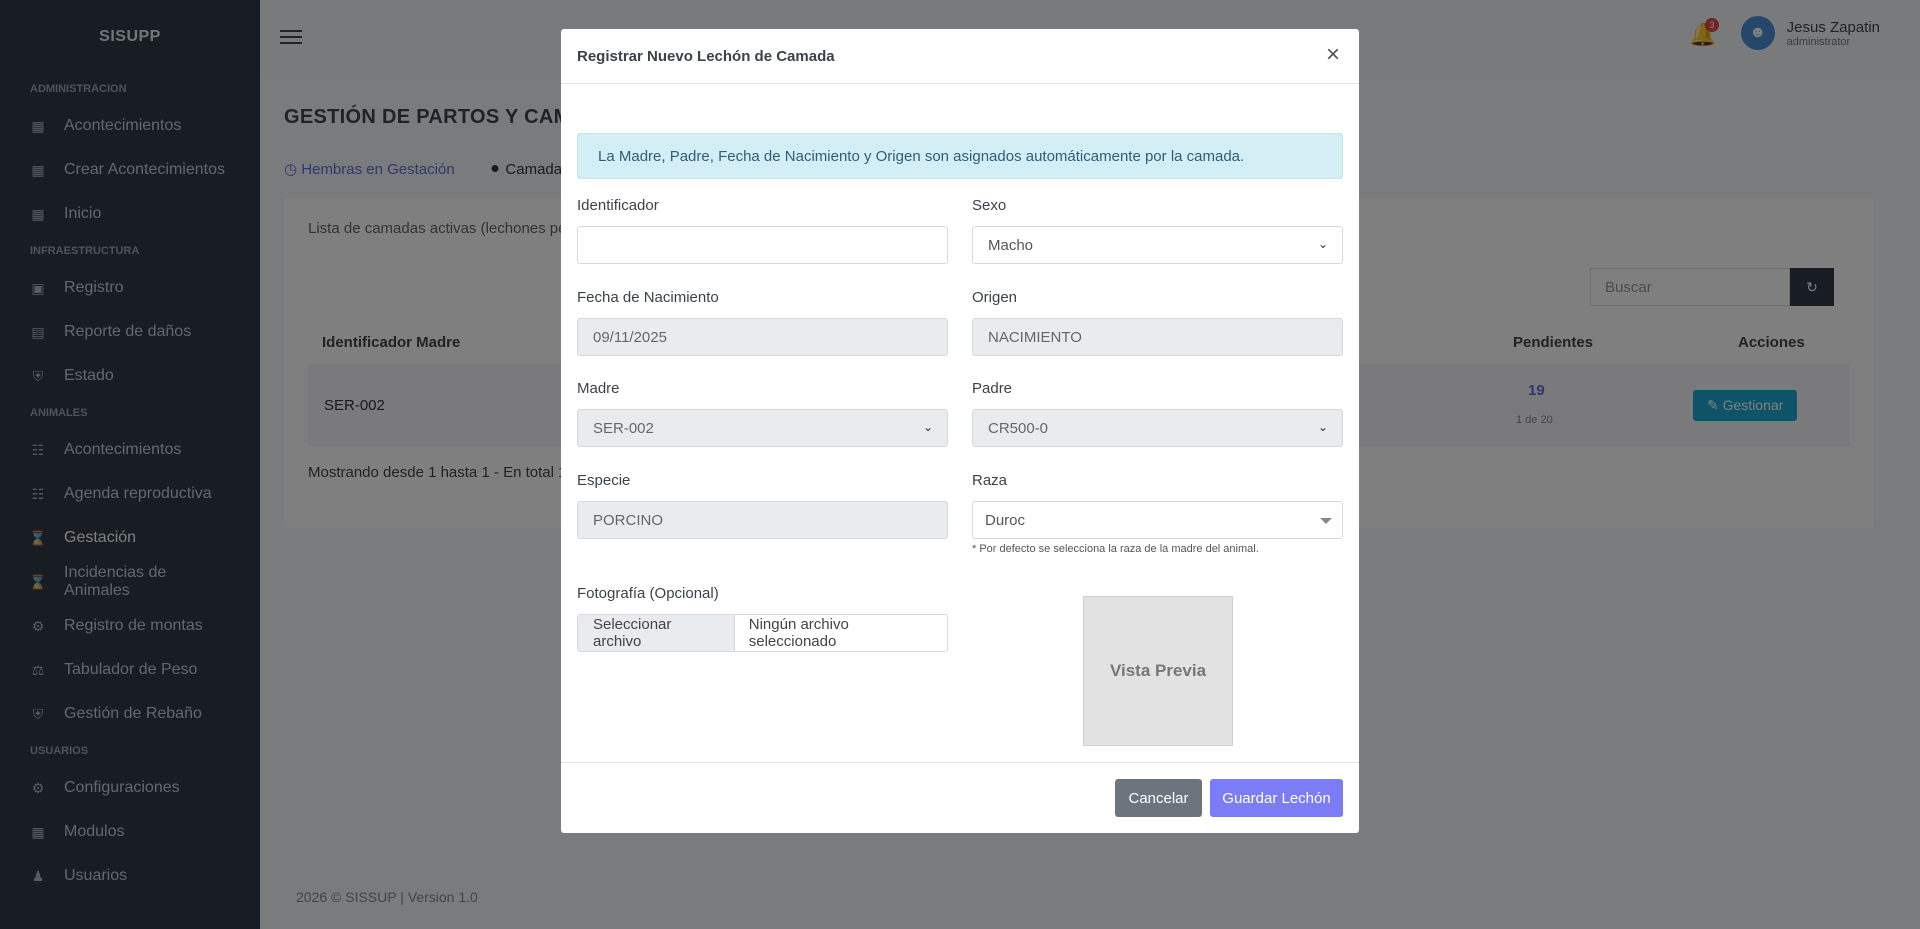  What do you see at coordinates (656, 633) in the screenshot?
I see `select-file-button: Seleccionar archivo` at bounding box center [656, 633].